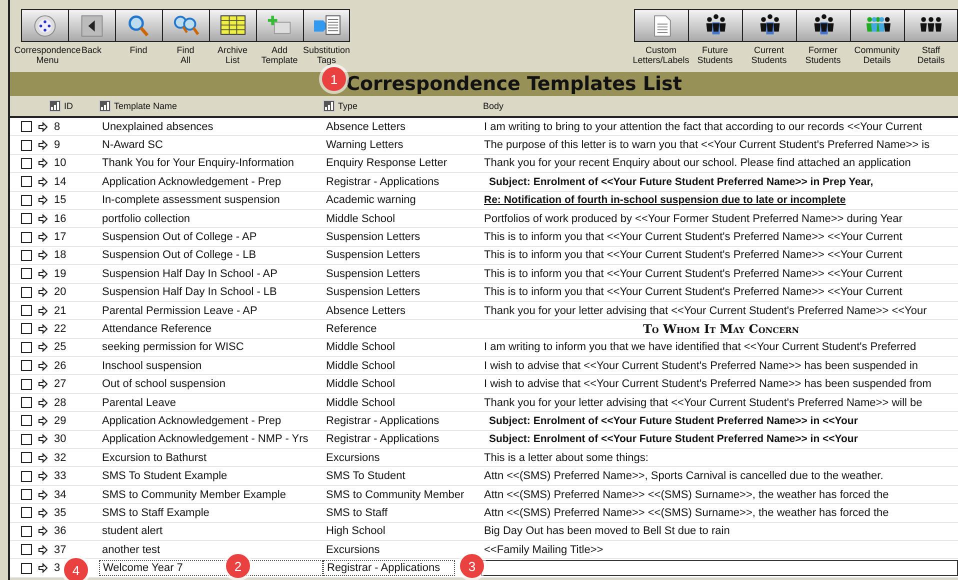 This screenshot has width=958, height=580. What do you see at coordinates (719, 568) in the screenshot?
I see `body-field` at bounding box center [719, 568].